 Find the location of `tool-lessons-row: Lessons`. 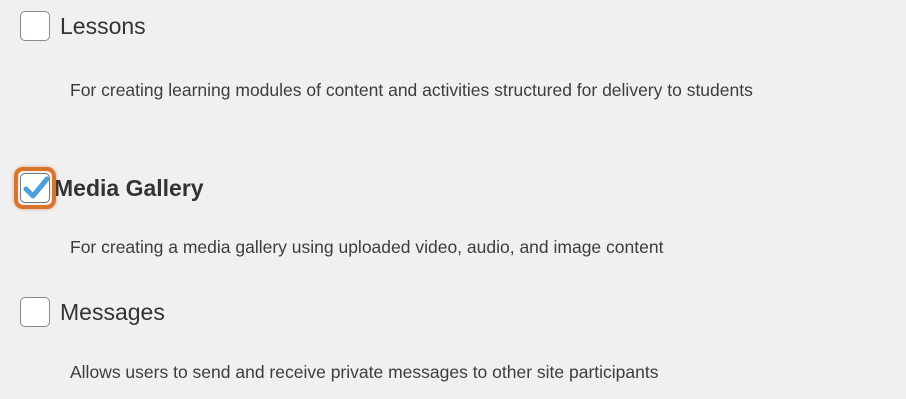

tool-lessons-row: Lessons is located at coordinates (83, 26).